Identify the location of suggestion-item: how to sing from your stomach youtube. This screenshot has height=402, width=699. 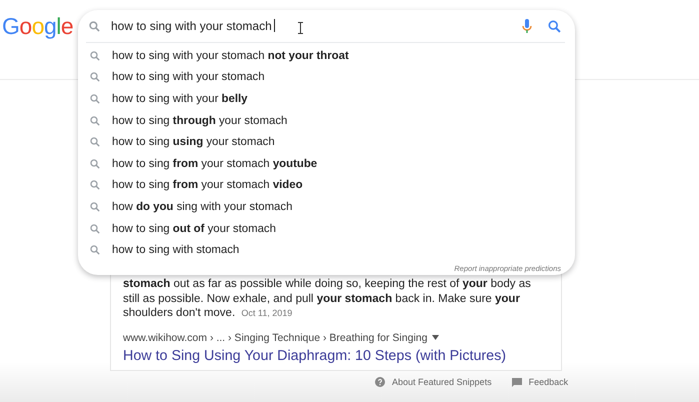
(326, 163).